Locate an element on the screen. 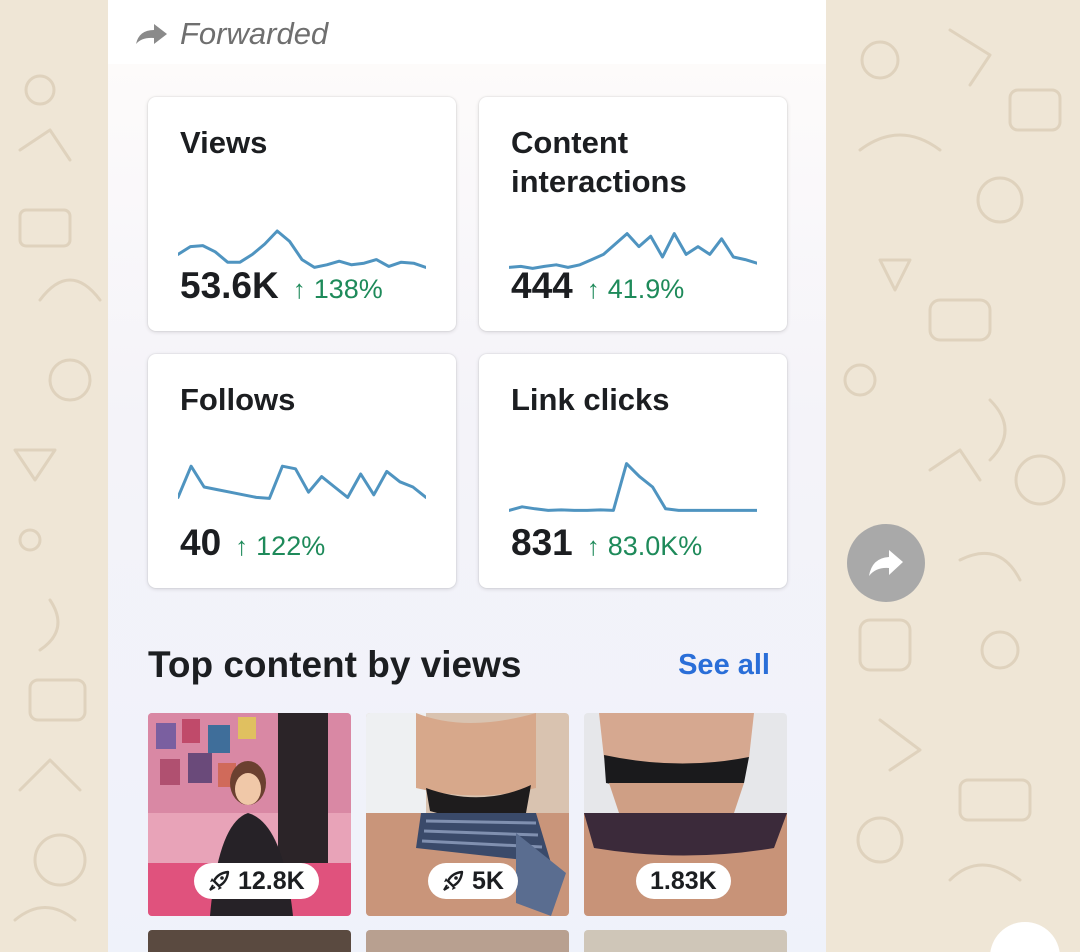 This screenshot has width=1080, height=952. link-clicks-metric: 831 ↑ 83.0K% is located at coordinates (606, 543).